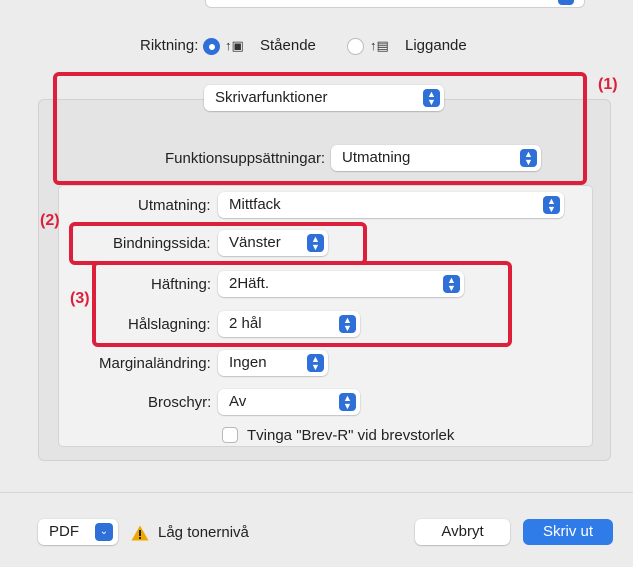  Describe the element at coordinates (355, 46) in the screenshot. I see `landscape-radio` at that location.